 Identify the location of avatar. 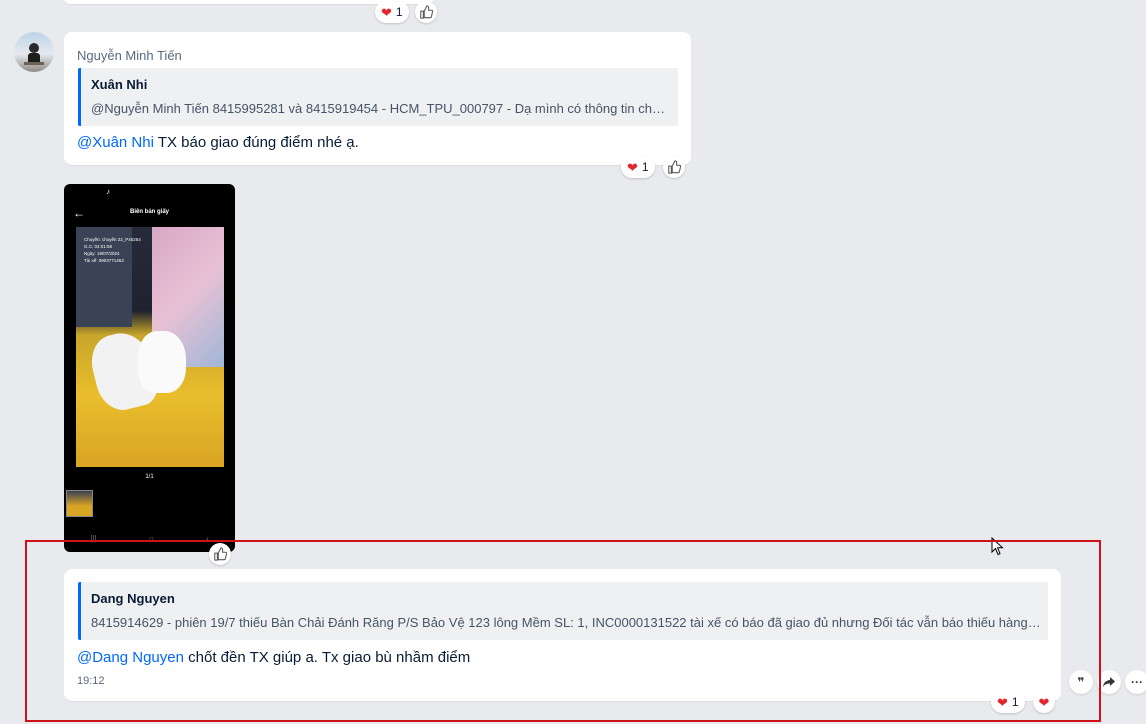
(34, 52).